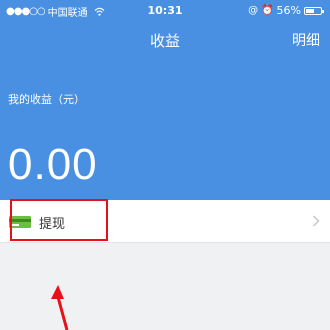 This screenshot has width=330, height=330. What do you see at coordinates (53, 164) in the screenshot?
I see `income-amount: 0.00` at bounding box center [53, 164].